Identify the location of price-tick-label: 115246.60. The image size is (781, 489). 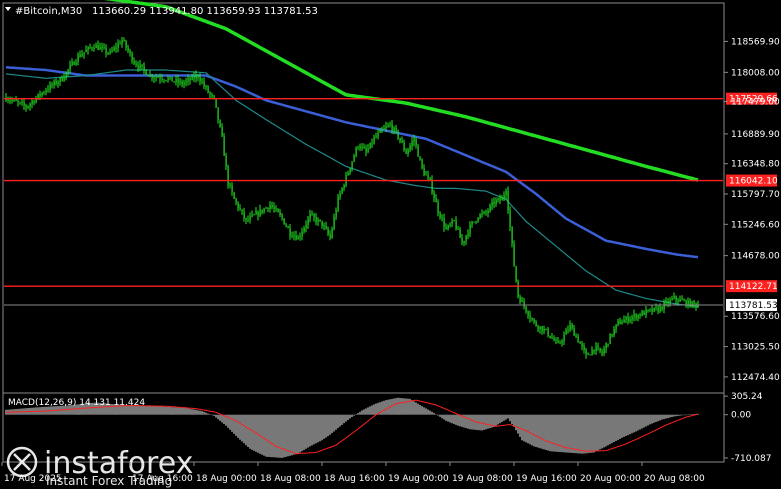
(755, 225).